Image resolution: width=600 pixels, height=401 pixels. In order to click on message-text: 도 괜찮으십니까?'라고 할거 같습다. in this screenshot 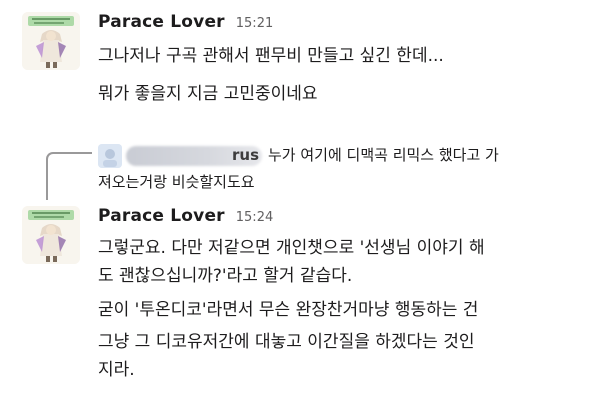, I will do `click(225, 276)`.